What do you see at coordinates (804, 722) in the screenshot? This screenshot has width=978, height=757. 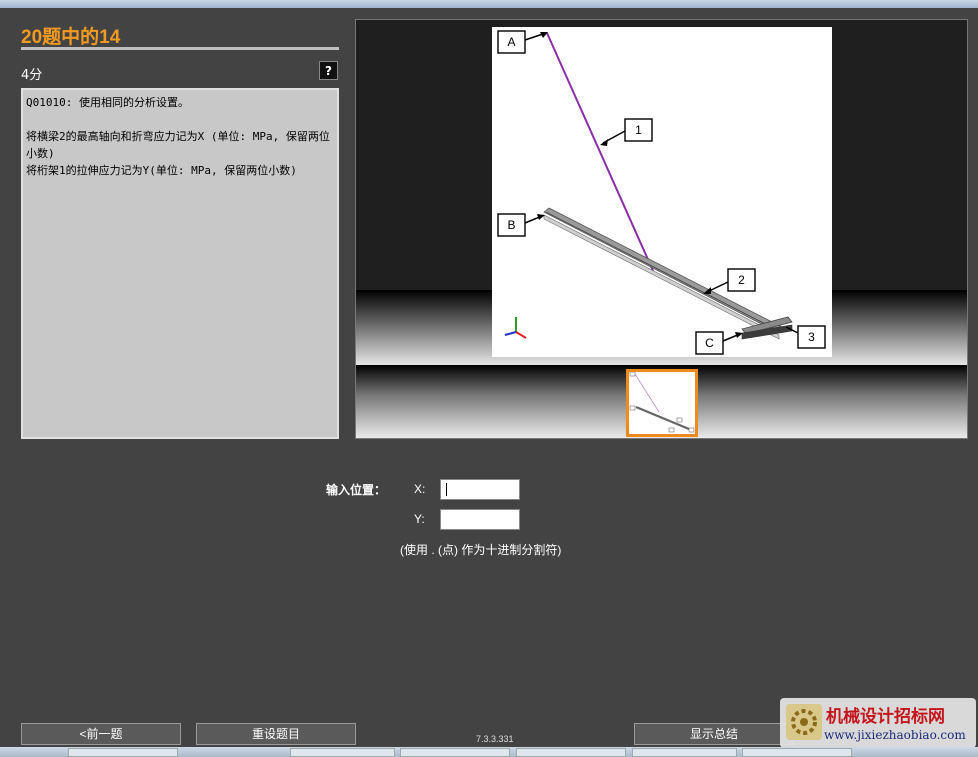 I see `watermark-logo-icon` at bounding box center [804, 722].